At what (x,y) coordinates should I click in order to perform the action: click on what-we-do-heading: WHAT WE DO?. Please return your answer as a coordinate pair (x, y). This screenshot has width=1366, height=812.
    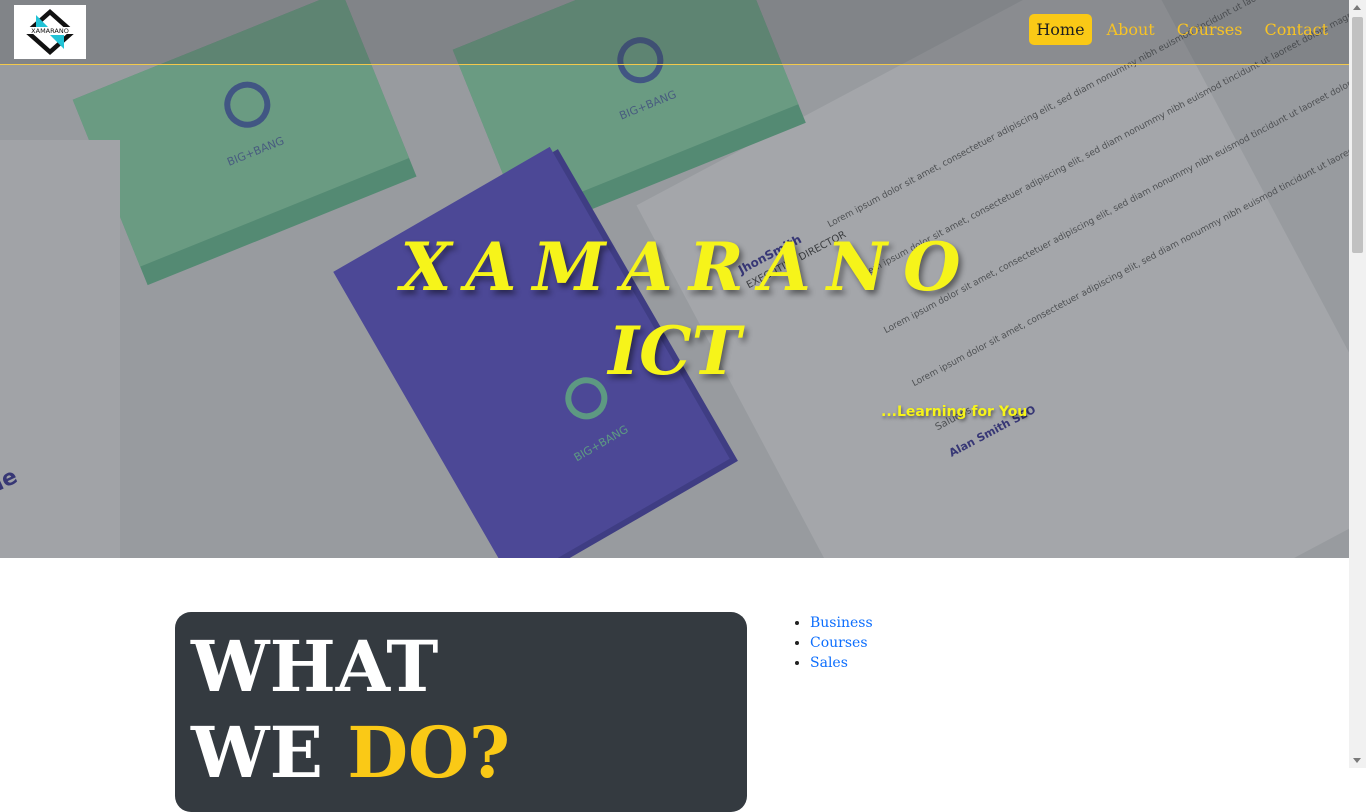
    Looking at the image, I should click on (350, 710).